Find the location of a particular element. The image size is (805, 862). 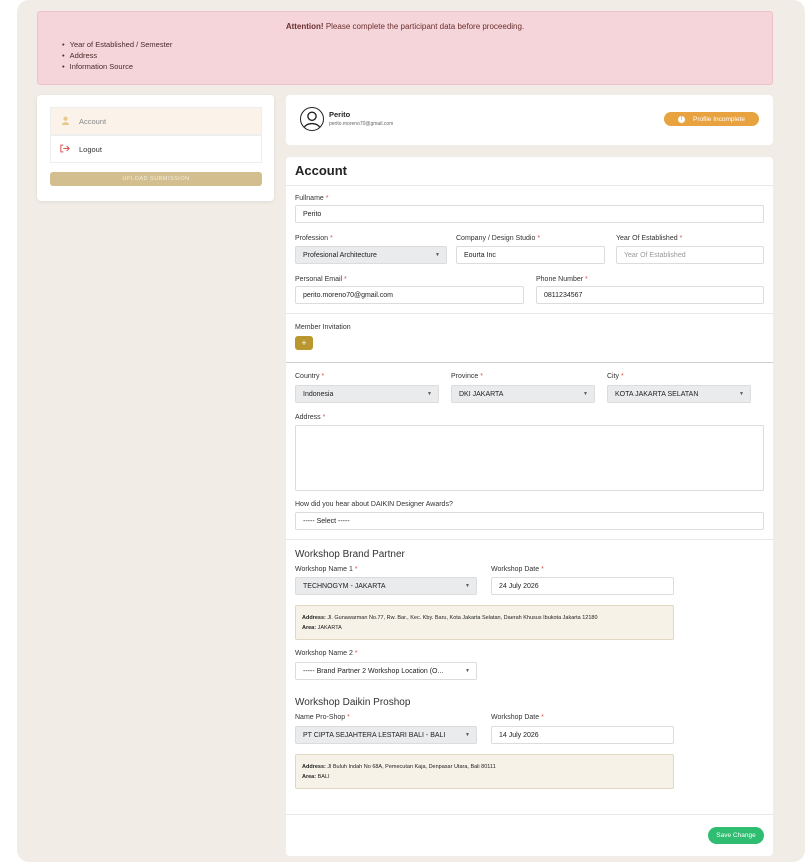

status-badge: ! Profile Incomplete is located at coordinates (711, 119).